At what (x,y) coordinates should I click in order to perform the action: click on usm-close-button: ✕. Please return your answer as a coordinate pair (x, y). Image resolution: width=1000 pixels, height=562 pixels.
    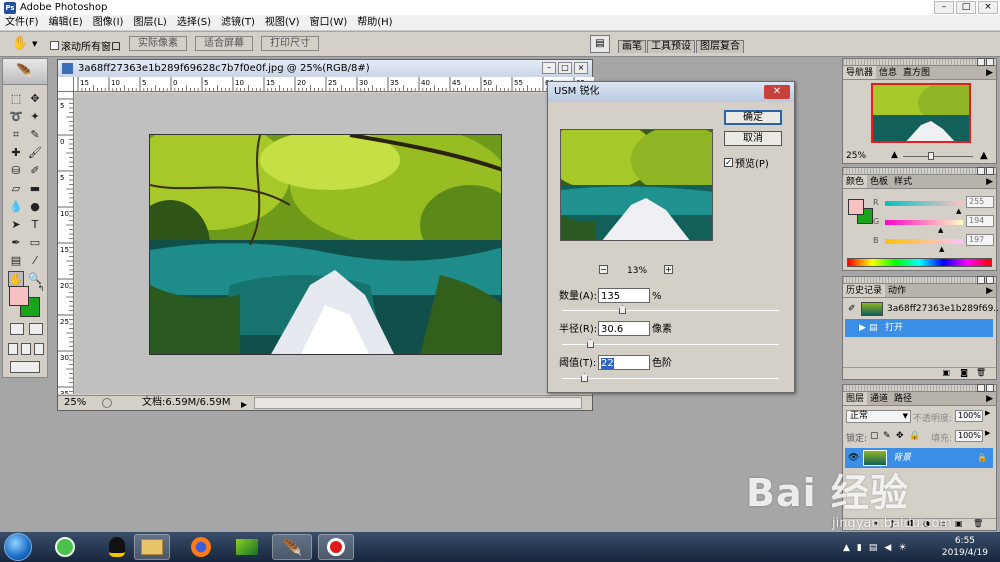
    Looking at the image, I should click on (777, 92).